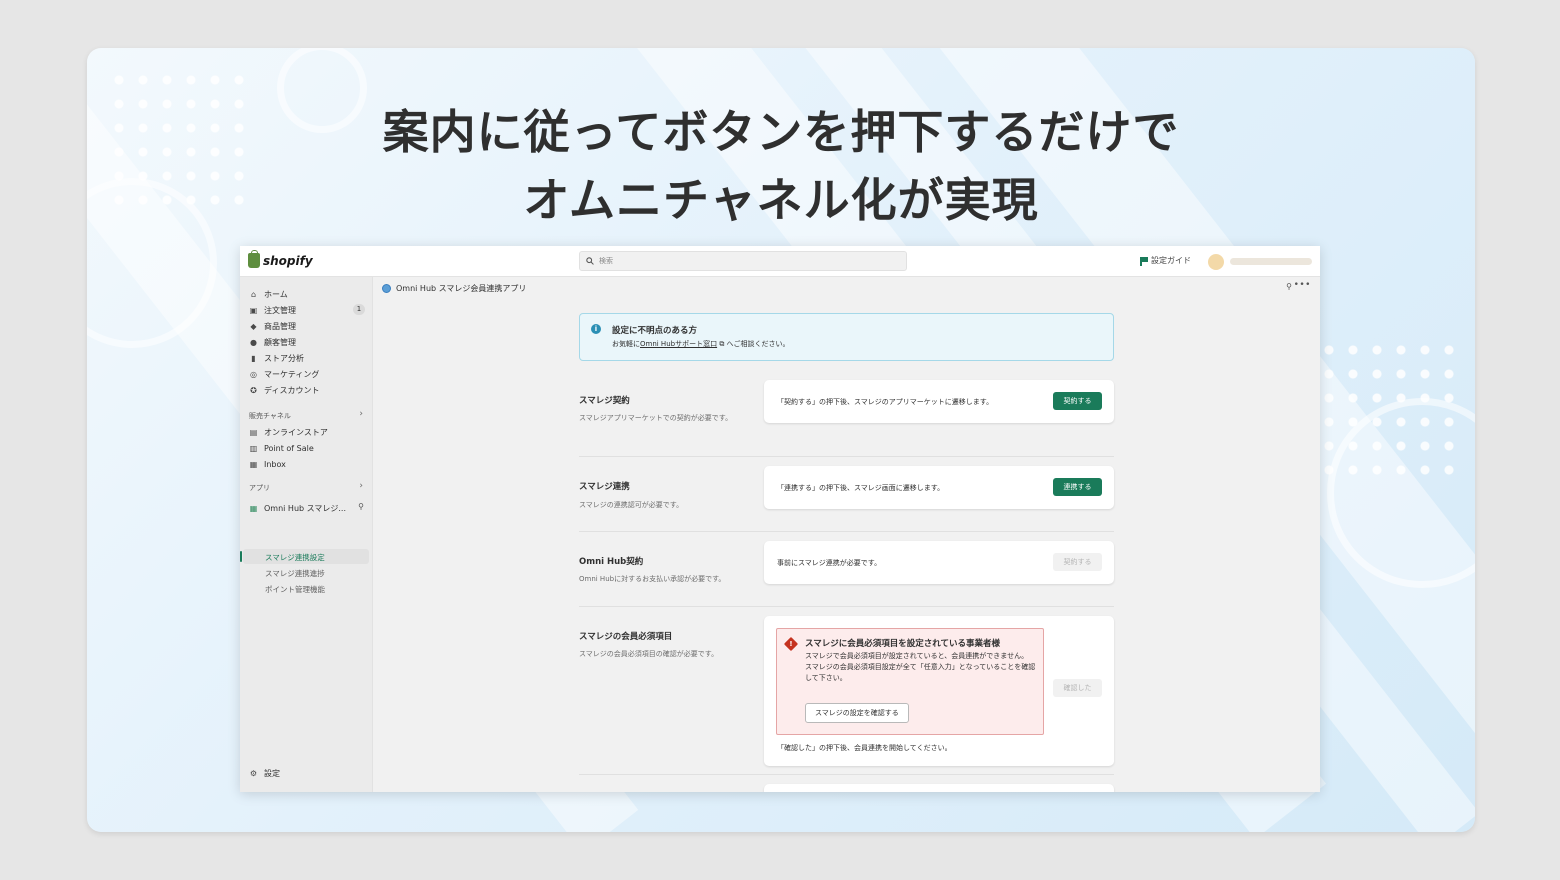 The width and height of the screenshot is (1560, 880). Describe the element at coordinates (253, 310) in the screenshot. I see `inbox-tray-icon: ▣` at that location.